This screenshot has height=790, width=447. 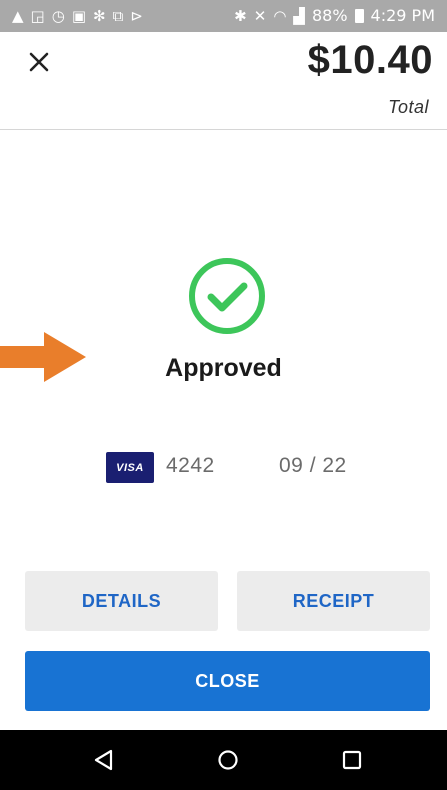 I want to click on android-nav-bar, so click(x=223, y=760).